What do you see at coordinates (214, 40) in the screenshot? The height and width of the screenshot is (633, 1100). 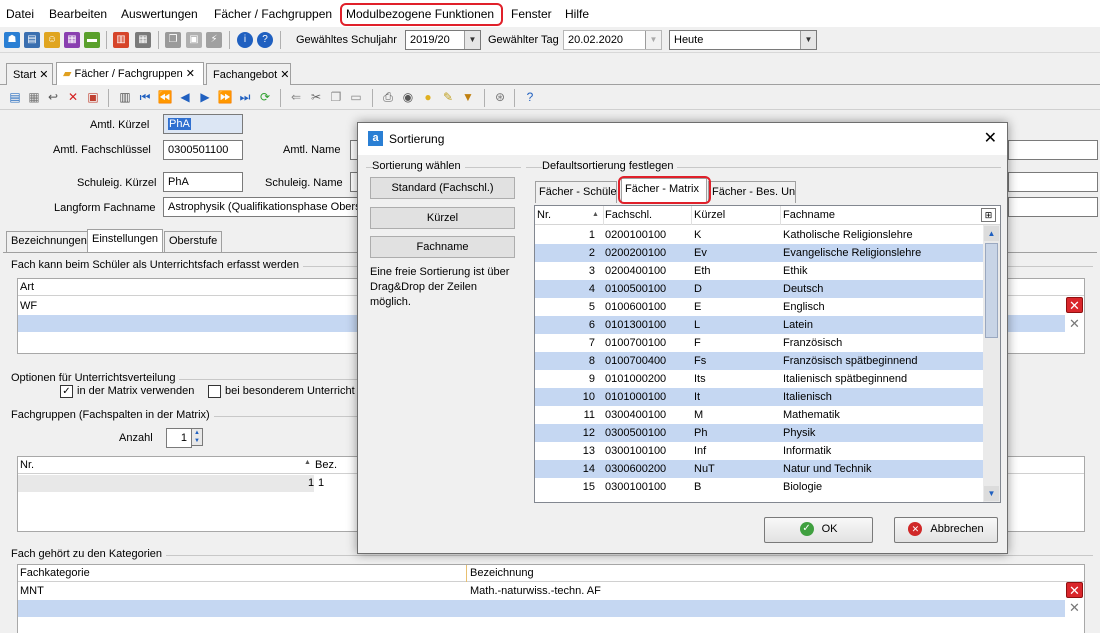 I see `lightning-icon: ⚡` at bounding box center [214, 40].